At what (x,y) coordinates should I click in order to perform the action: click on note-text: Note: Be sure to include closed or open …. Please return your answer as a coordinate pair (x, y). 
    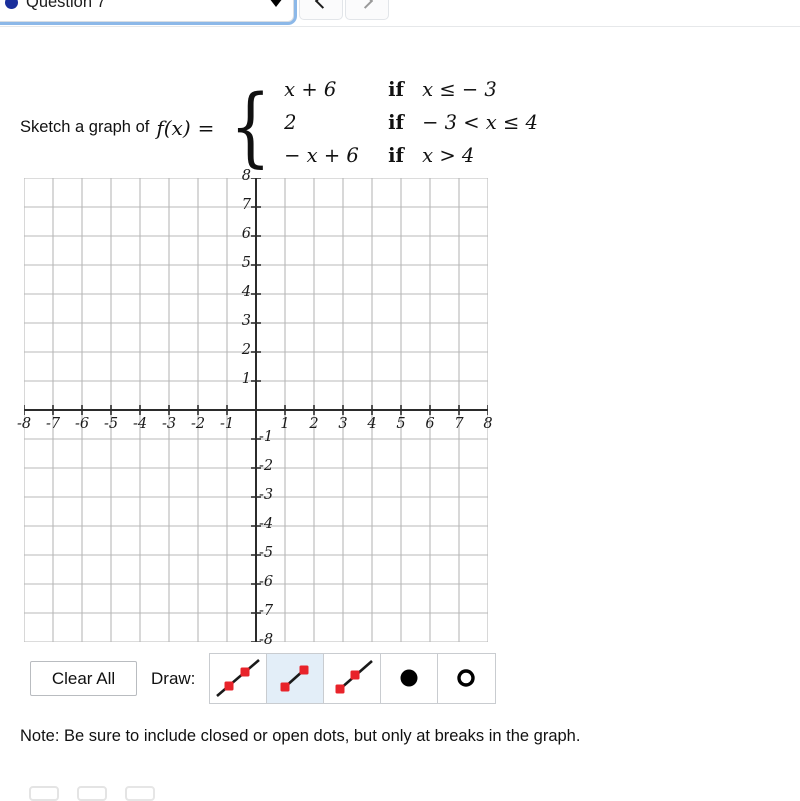
    Looking at the image, I should click on (300, 736).